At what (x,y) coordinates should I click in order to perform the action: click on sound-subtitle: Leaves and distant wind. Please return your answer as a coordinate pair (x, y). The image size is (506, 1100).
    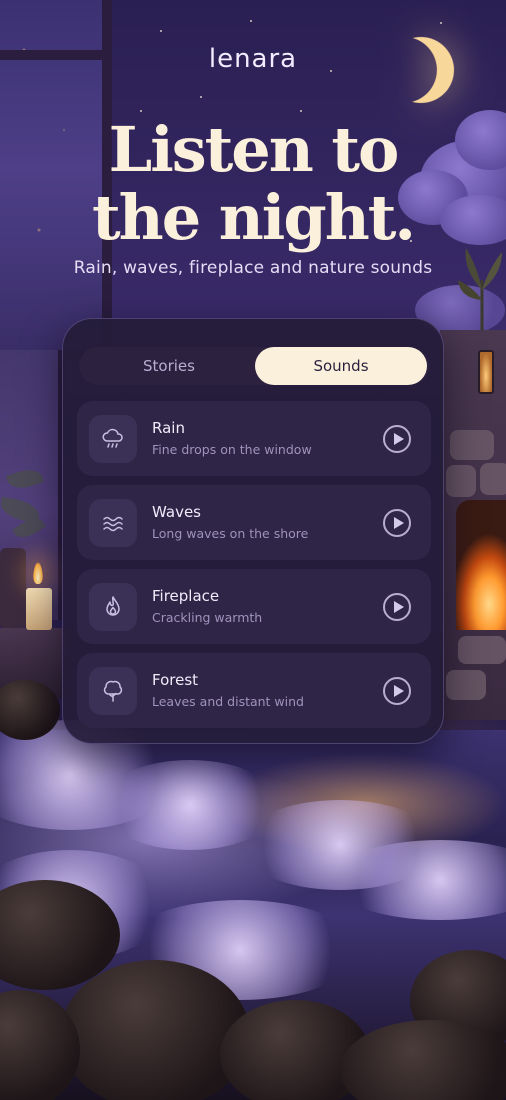
    Looking at the image, I should click on (228, 701).